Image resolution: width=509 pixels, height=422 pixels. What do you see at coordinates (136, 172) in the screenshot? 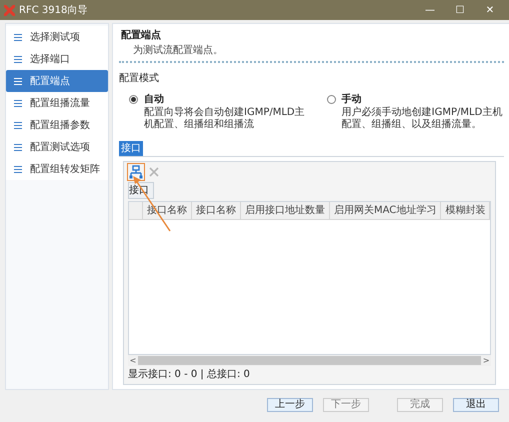
I see `add-interface-button` at bounding box center [136, 172].